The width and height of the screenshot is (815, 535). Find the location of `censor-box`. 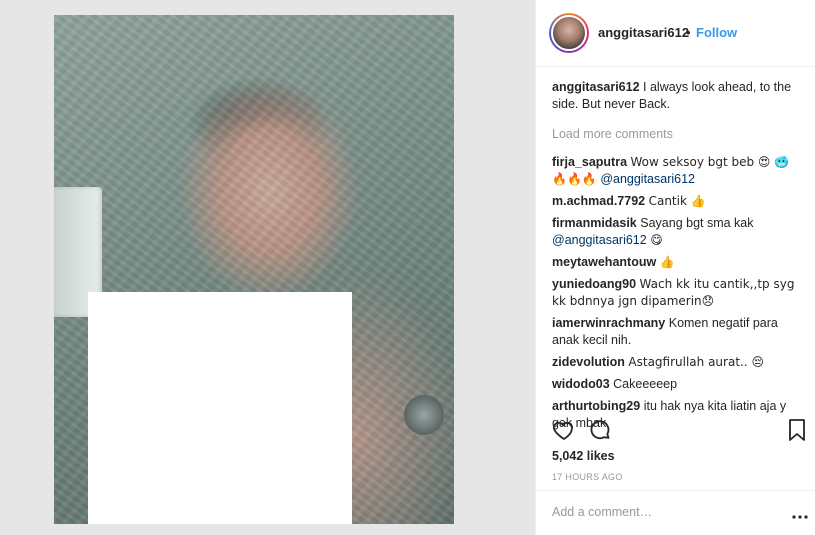

censor-box is located at coordinates (220, 408).